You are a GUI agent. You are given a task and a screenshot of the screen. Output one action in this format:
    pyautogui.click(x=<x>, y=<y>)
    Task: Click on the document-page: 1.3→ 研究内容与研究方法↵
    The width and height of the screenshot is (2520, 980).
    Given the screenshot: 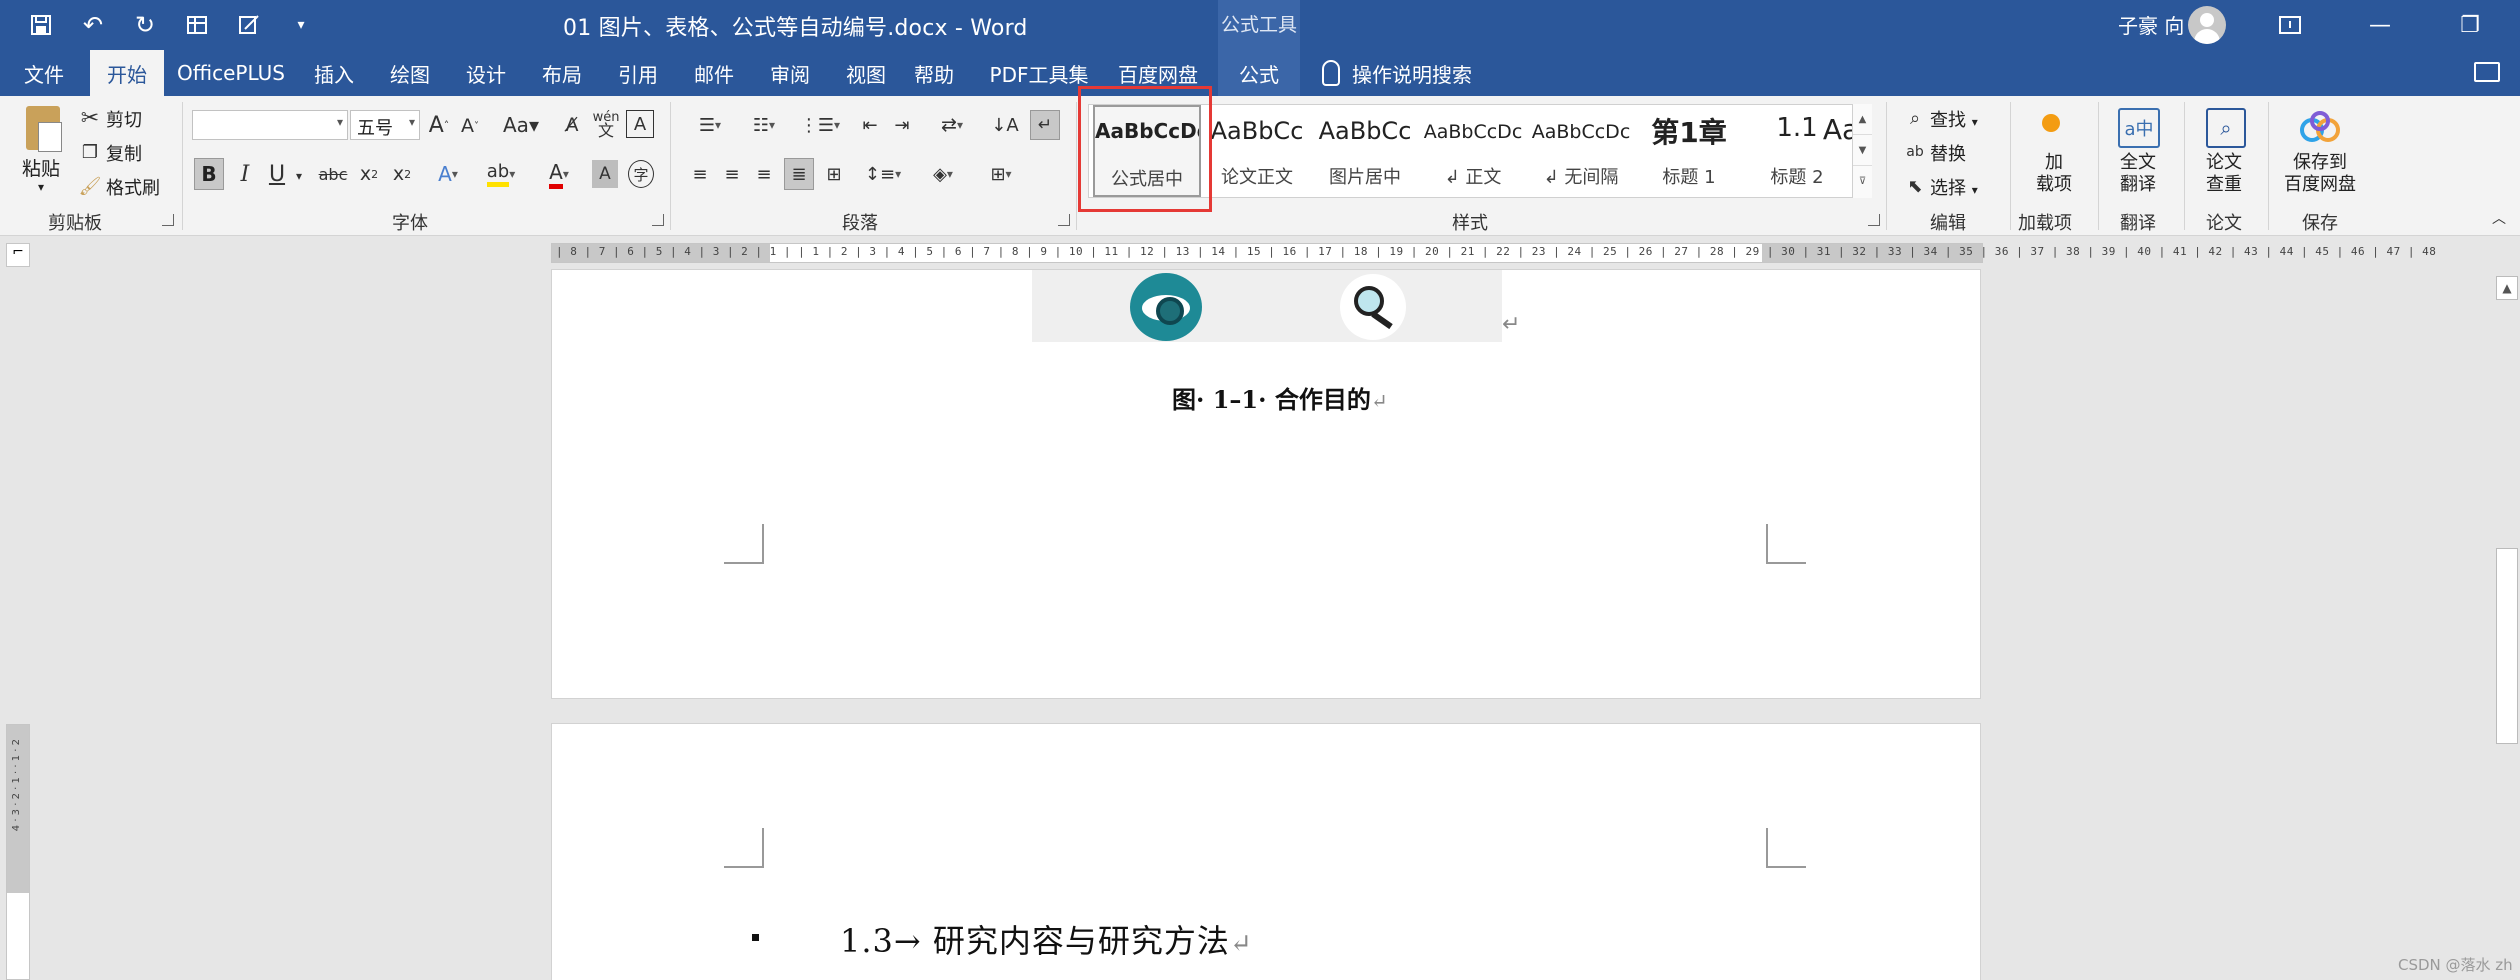 What is the action you would take?
    pyautogui.click(x=1266, y=851)
    